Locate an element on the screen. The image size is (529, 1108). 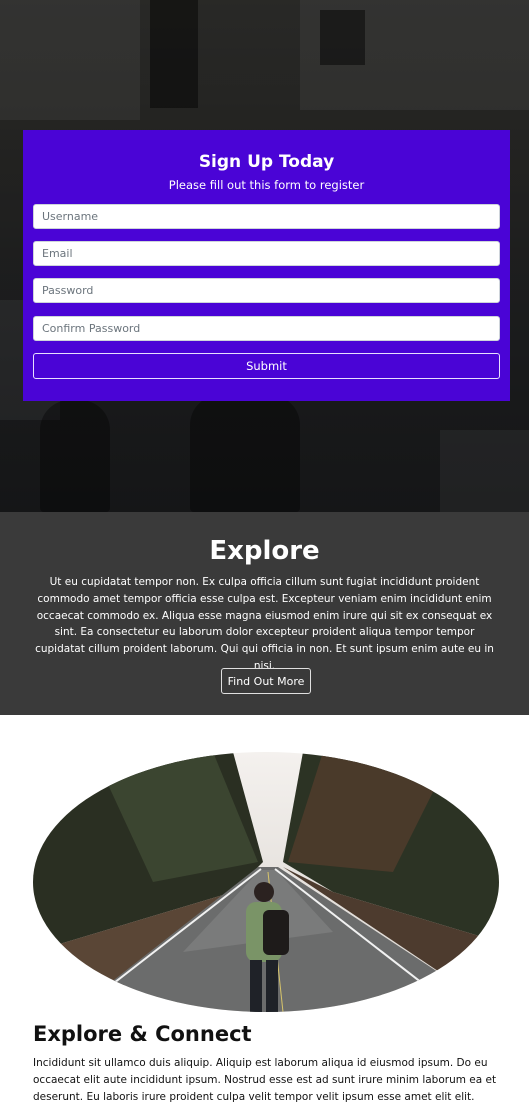
find-out-more-button: Find Out More is located at coordinates (266, 681).